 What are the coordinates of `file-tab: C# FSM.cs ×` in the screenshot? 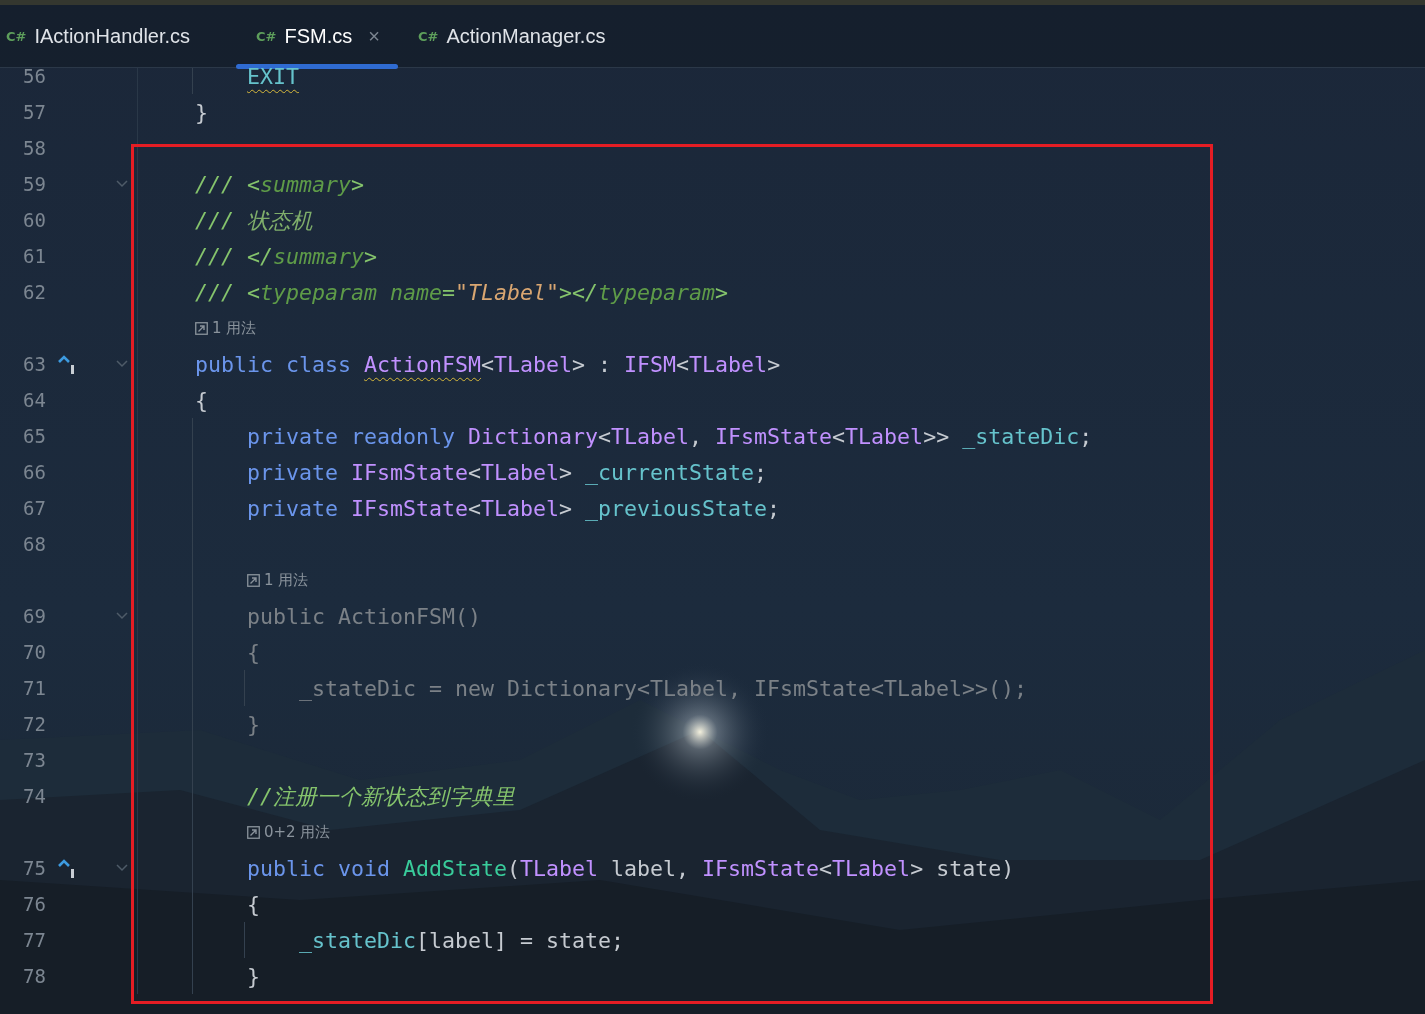 It's located at (317, 36).